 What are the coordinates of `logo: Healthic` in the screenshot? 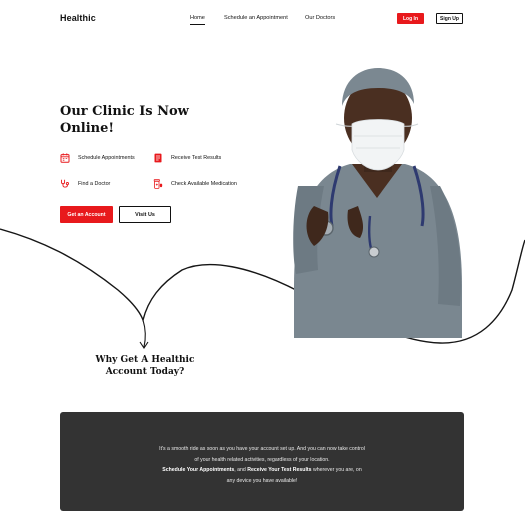 It's located at (78, 18).